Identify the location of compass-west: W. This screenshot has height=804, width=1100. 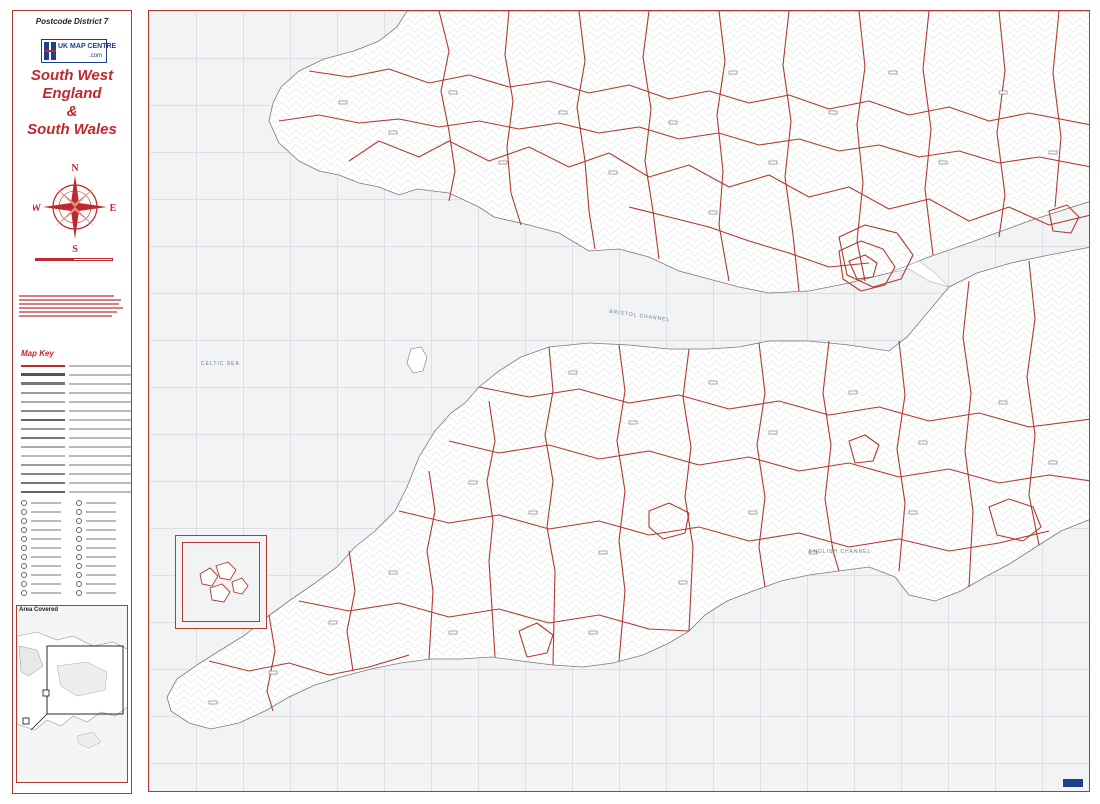
(37, 208).